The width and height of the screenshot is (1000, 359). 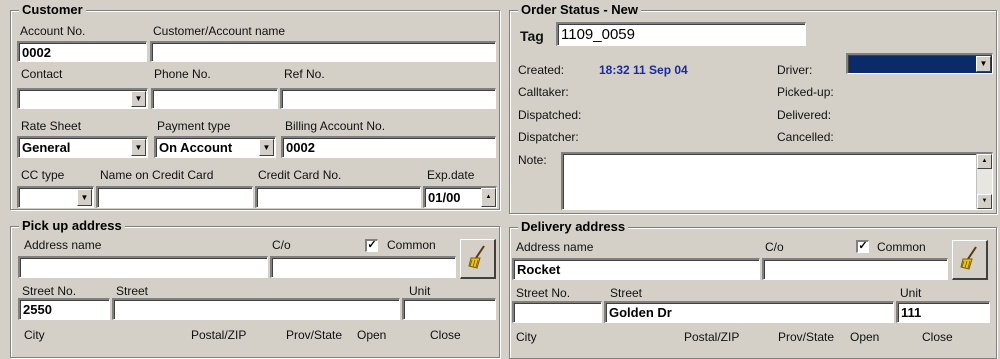 I want to click on ref-label: Ref No., so click(x=304, y=74).